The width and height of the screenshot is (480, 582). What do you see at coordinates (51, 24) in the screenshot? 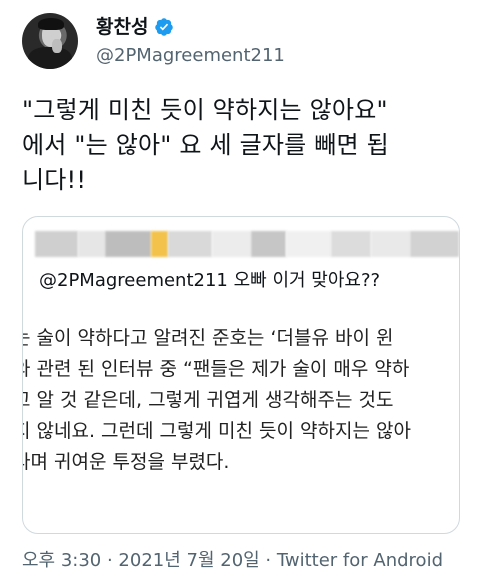
I see `avatar-hair-shape` at bounding box center [51, 24].